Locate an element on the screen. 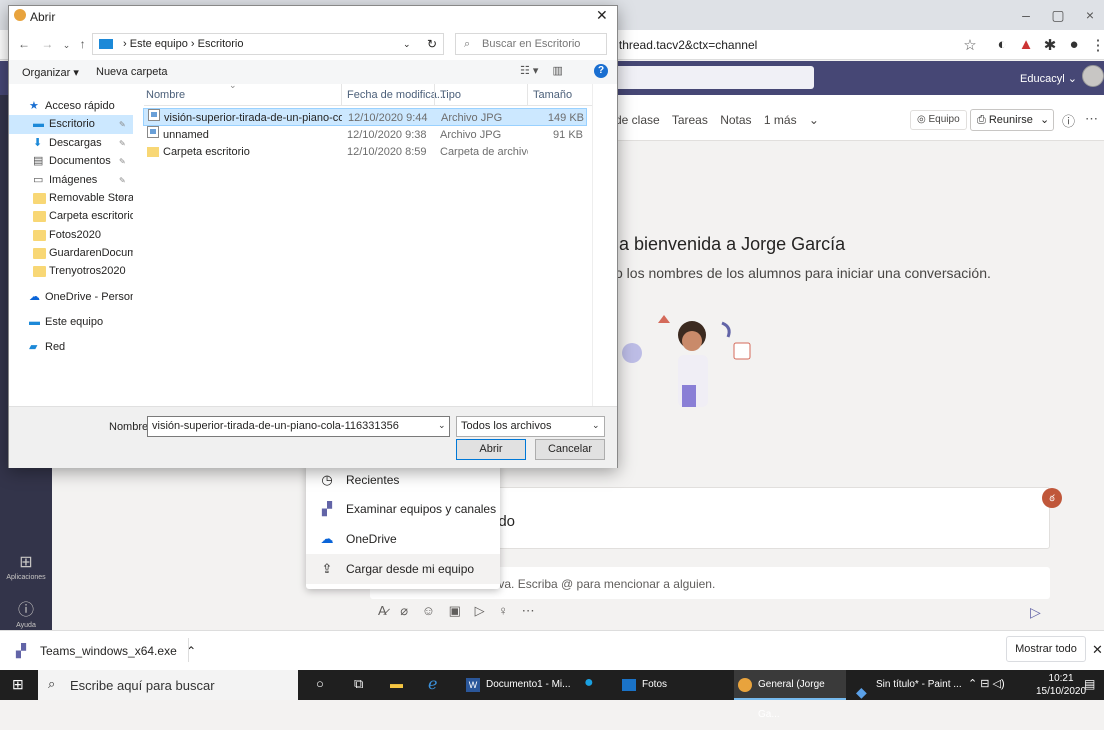 This screenshot has height=730, width=1104. column-name: Nombre is located at coordinates (165, 95).